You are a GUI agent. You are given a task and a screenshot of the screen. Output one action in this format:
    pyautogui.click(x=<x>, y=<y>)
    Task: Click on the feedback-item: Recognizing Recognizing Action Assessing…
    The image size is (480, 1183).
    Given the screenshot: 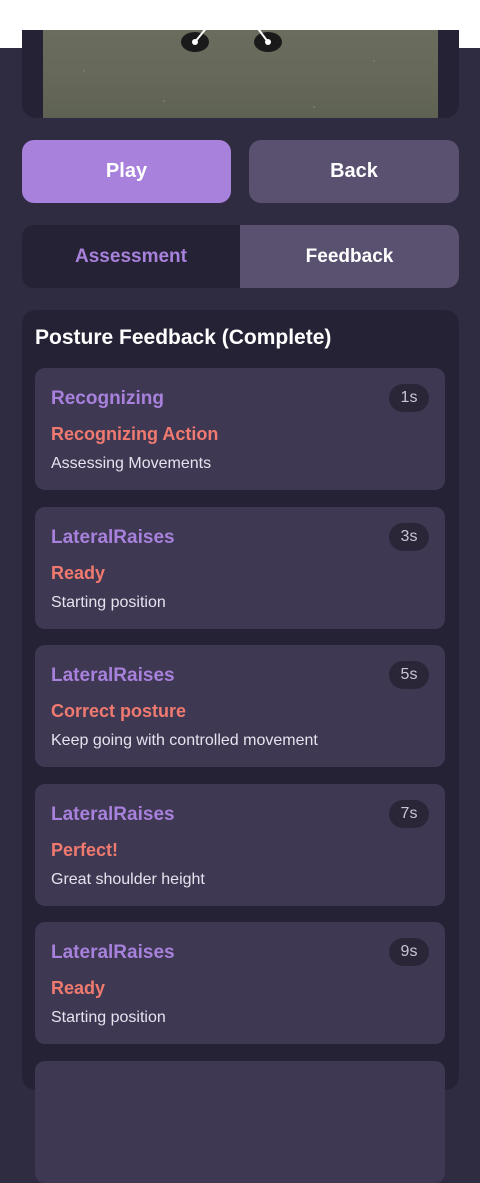 What is the action you would take?
    pyautogui.click(x=240, y=429)
    